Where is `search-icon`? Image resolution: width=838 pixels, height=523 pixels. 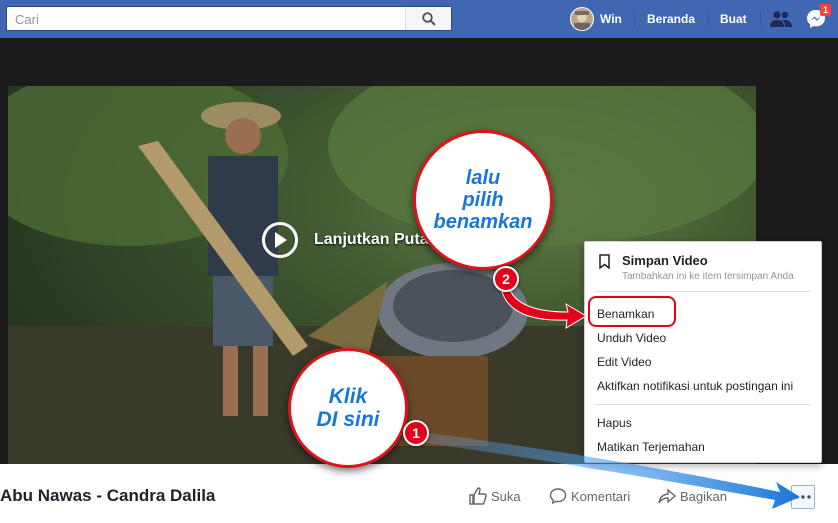
search-icon is located at coordinates (428, 18).